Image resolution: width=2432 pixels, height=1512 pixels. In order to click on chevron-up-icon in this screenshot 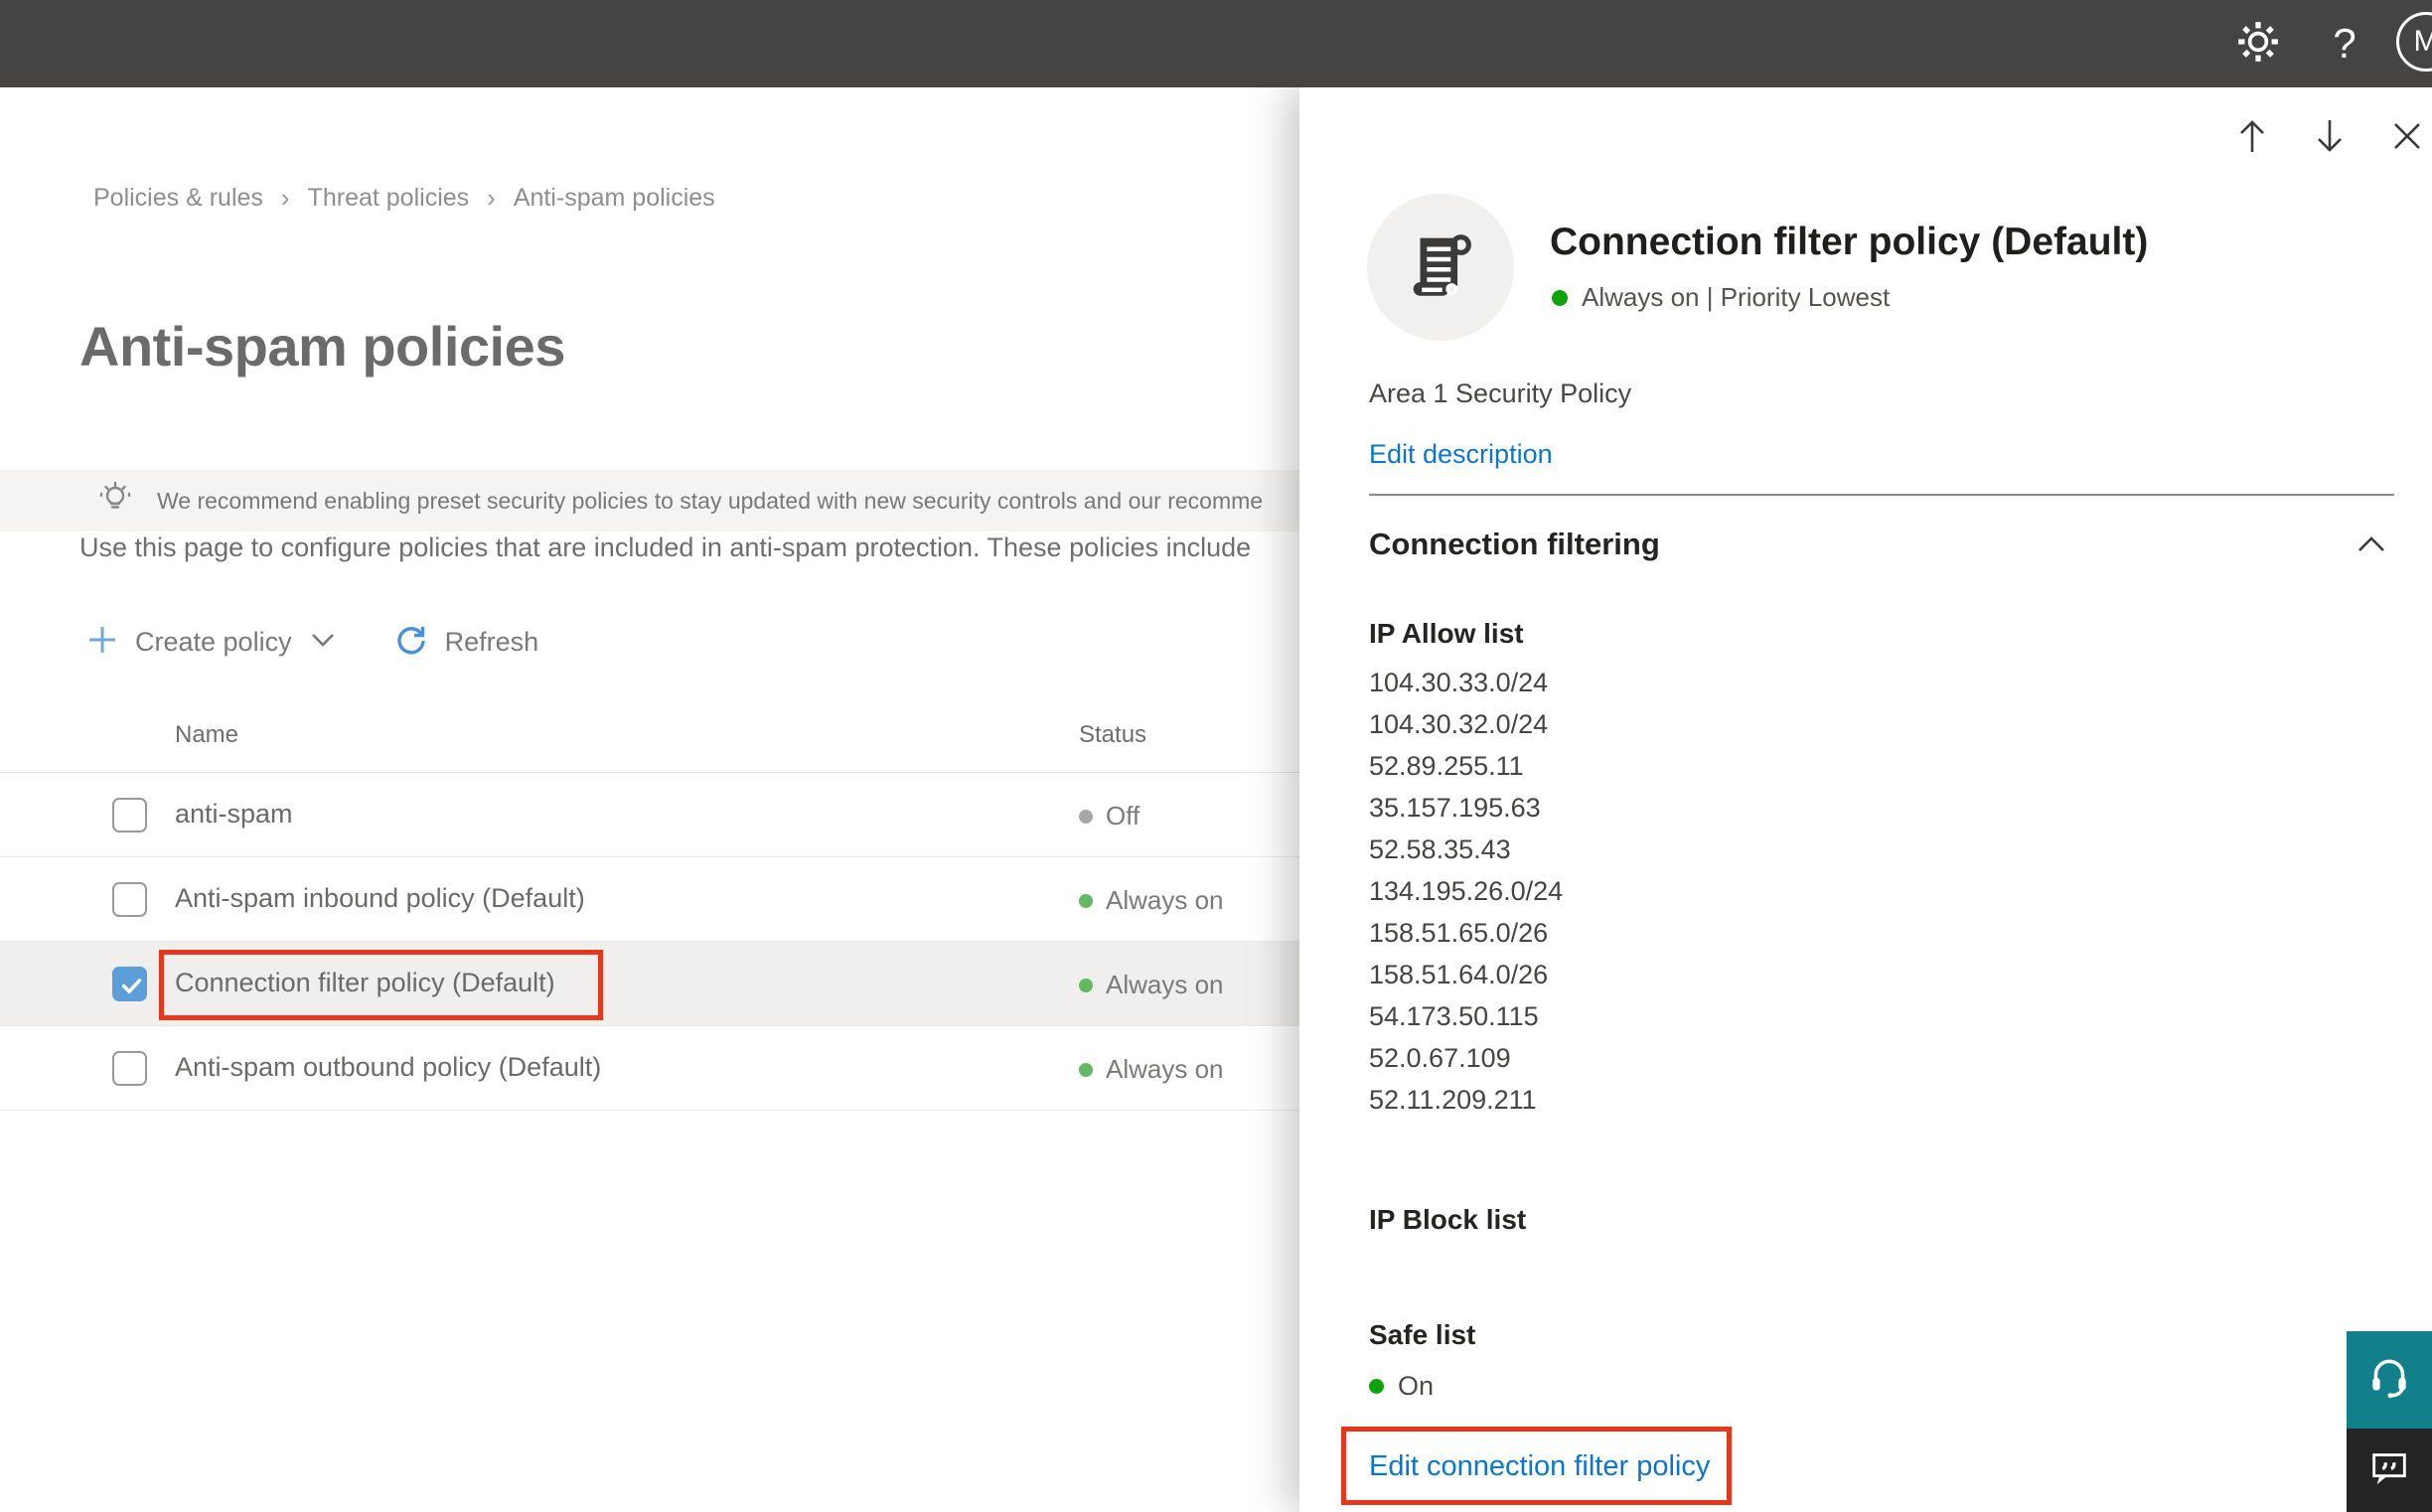, I will do `click(2371, 546)`.